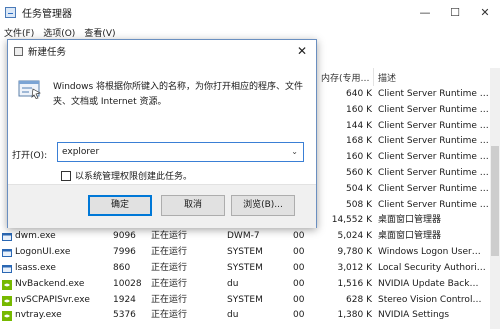  I want to click on task-manager-icon, so click(10, 12).